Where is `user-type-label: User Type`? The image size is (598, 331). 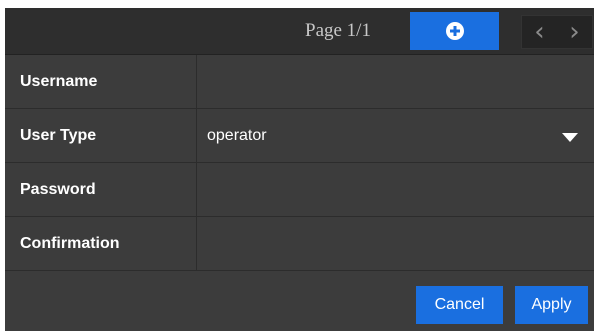
user-type-label: User Type is located at coordinates (101, 135).